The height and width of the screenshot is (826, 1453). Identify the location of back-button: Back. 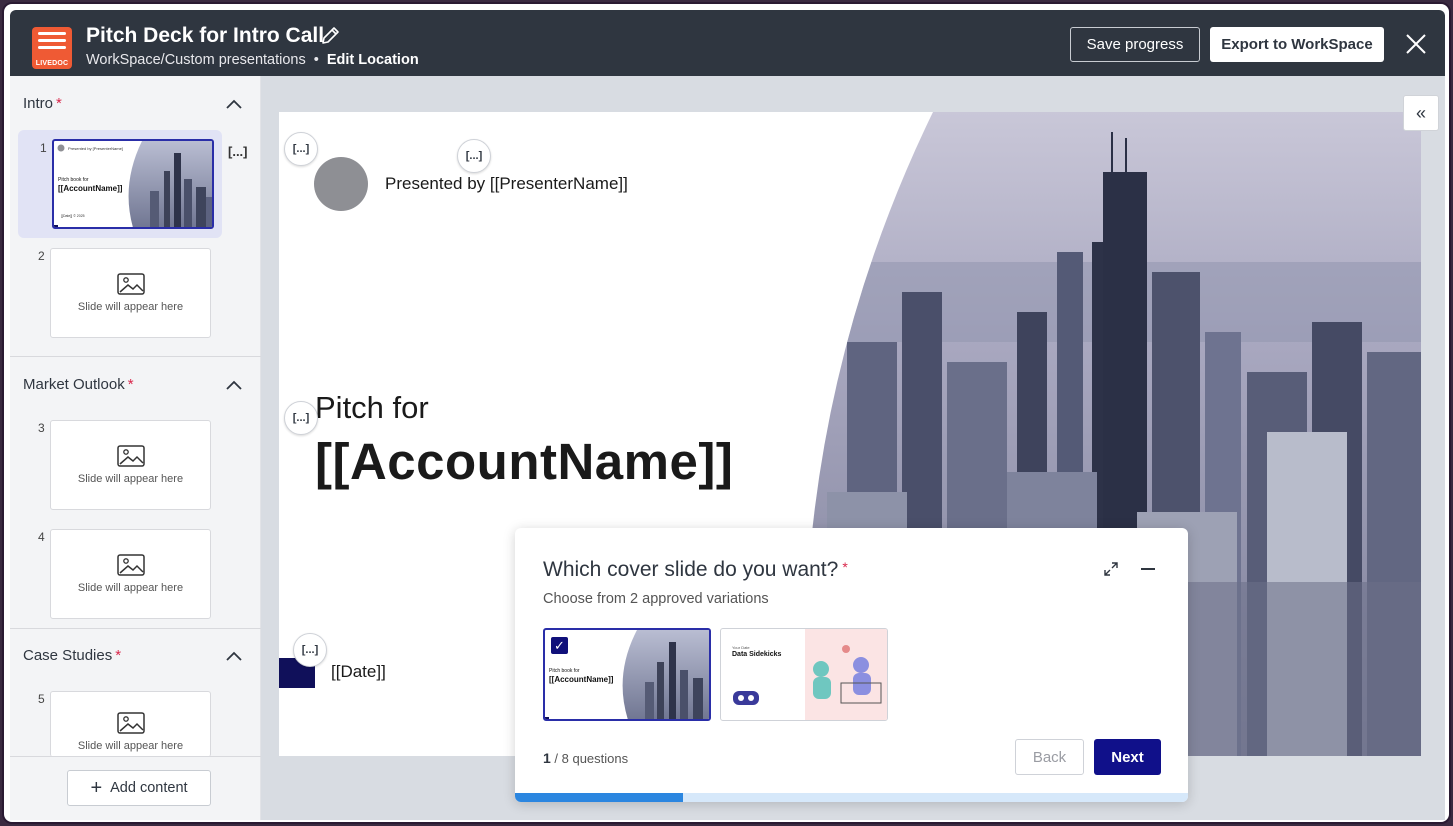
(1049, 757).